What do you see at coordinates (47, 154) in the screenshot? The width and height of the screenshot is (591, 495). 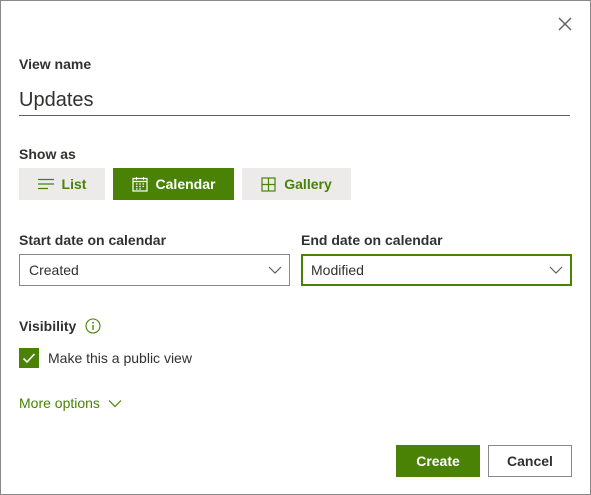 I see `show-as-label: Show as` at bounding box center [47, 154].